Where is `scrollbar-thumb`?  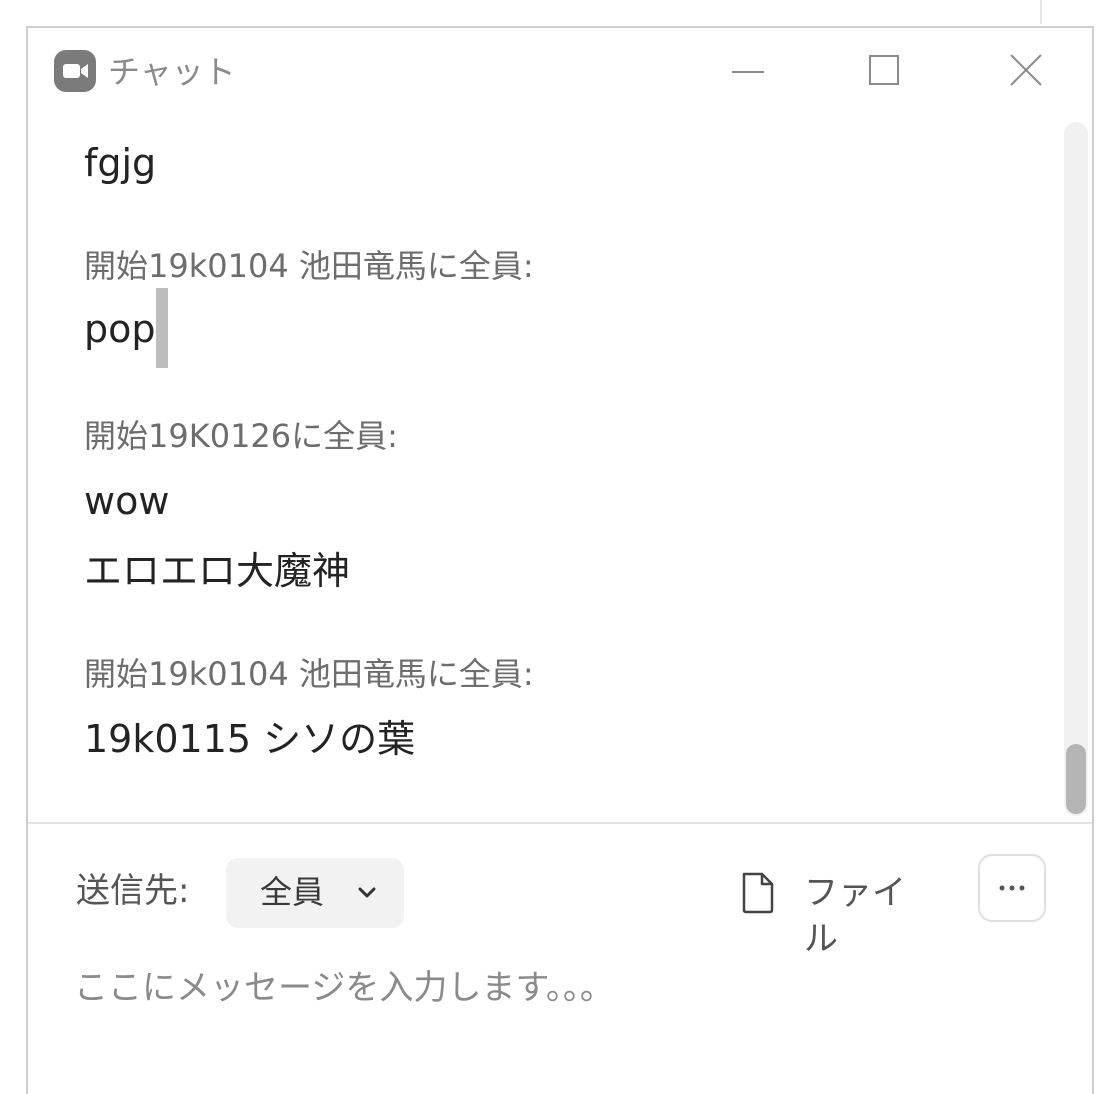
scrollbar-thumb is located at coordinates (1076, 779).